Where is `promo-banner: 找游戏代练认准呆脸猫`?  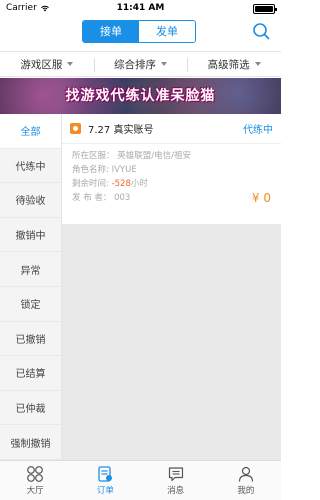 promo-banner: 找游戏代练认准呆脸猫 is located at coordinates (140, 96).